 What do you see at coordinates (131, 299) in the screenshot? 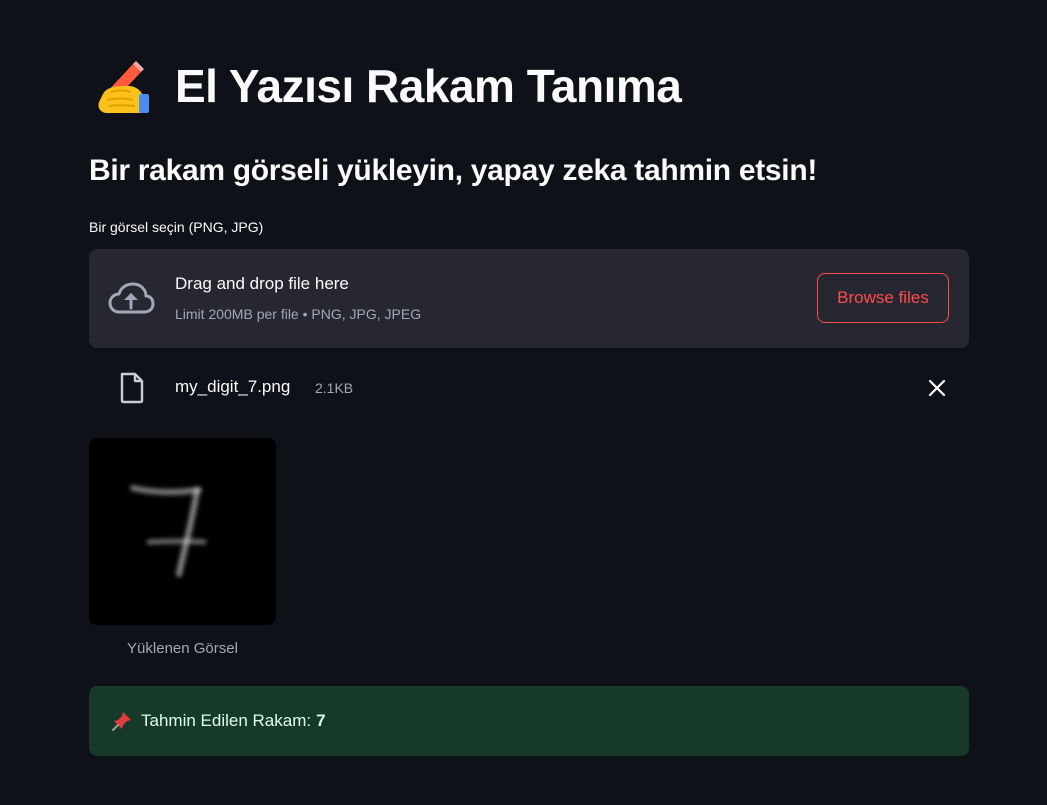
I see `cloud-upload-icon` at bounding box center [131, 299].